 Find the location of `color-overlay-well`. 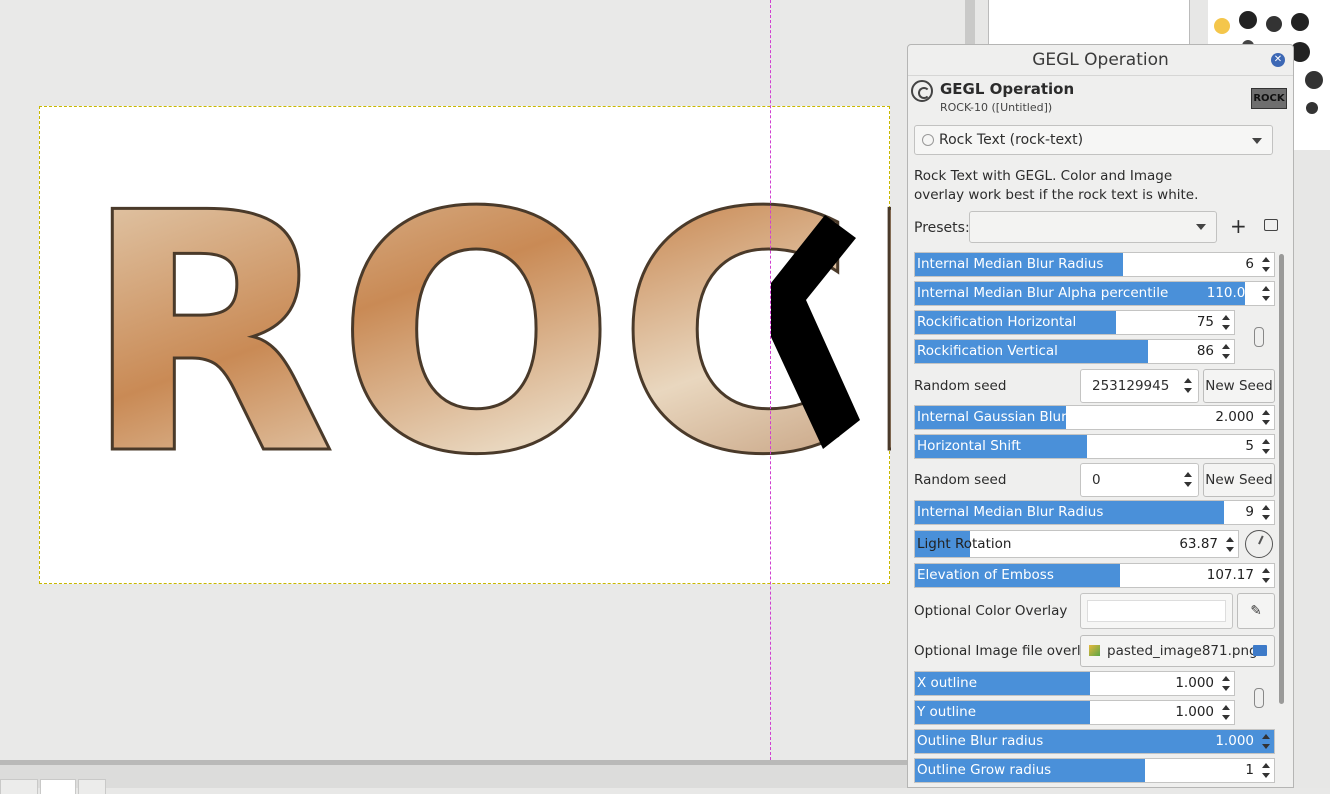

color-overlay-well is located at coordinates (1156, 611).